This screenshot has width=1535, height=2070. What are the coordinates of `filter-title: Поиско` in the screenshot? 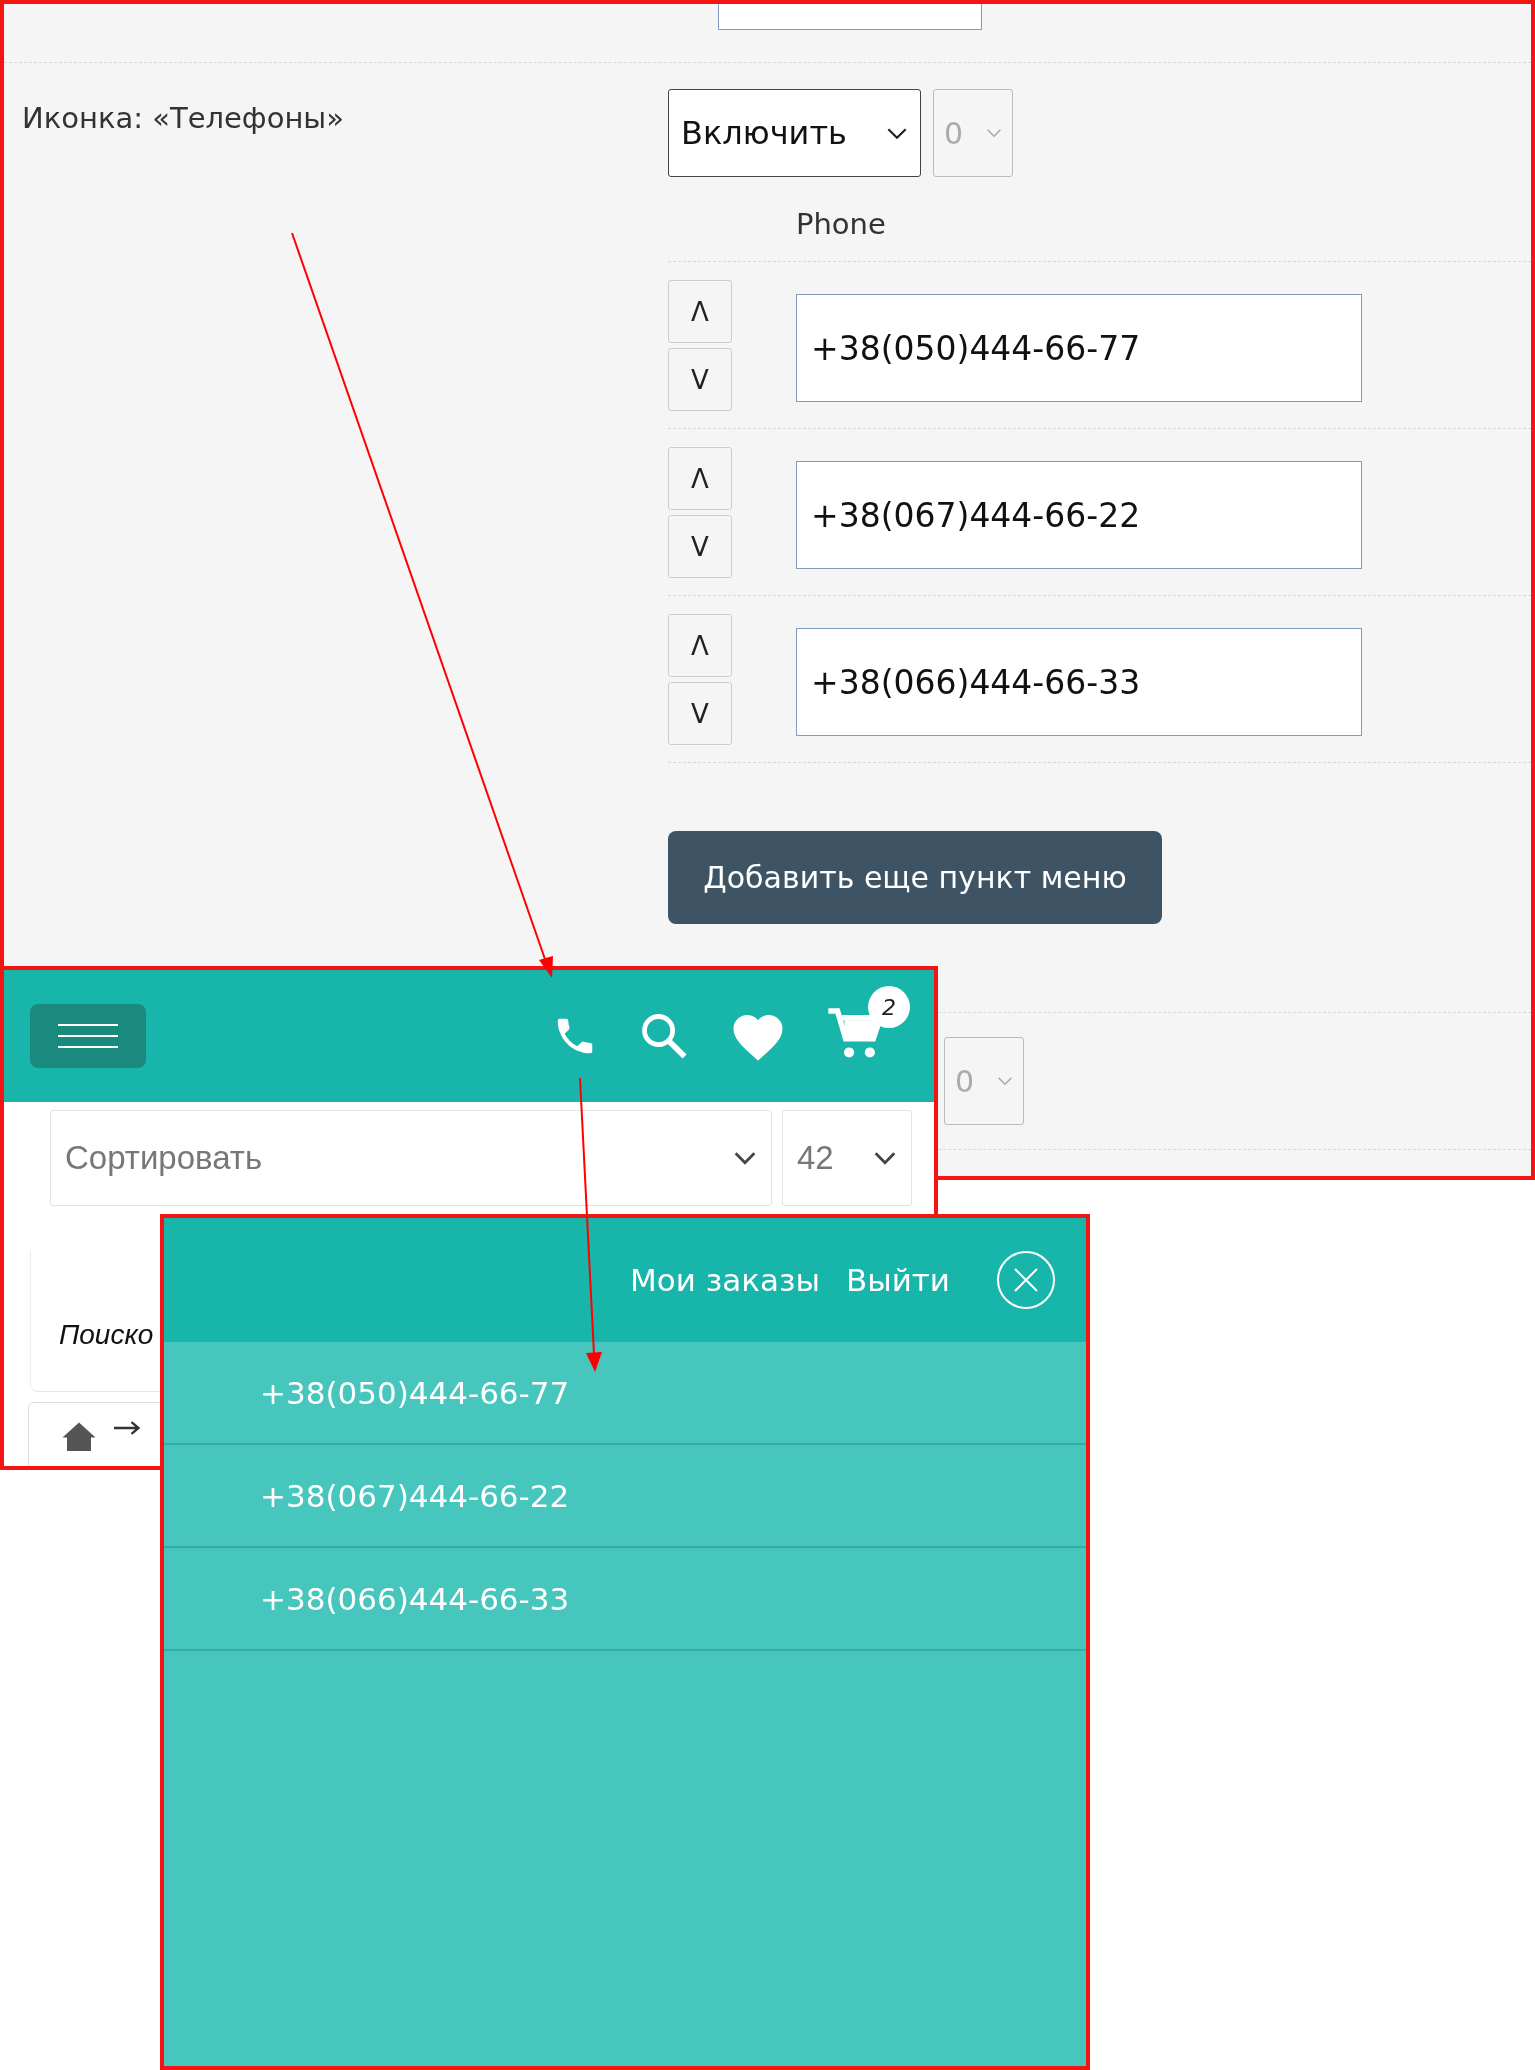 It's located at (106, 1335).